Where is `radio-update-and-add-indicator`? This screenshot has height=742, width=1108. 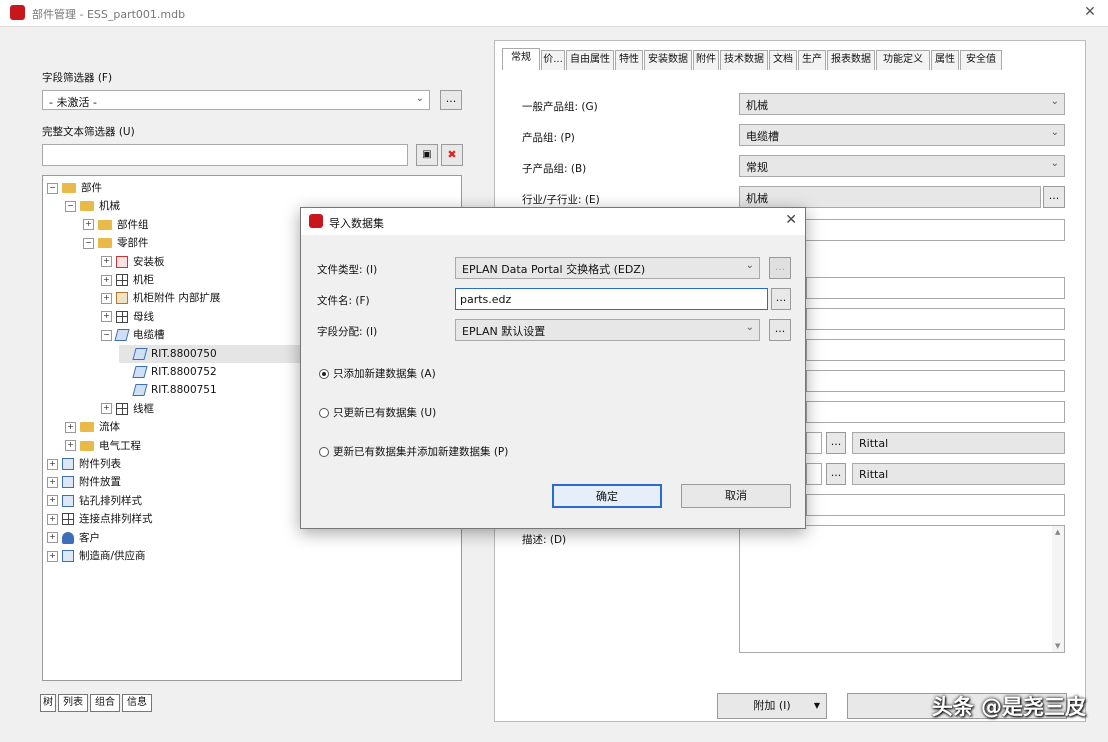 radio-update-and-add-indicator is located at coordinates (324, 452).